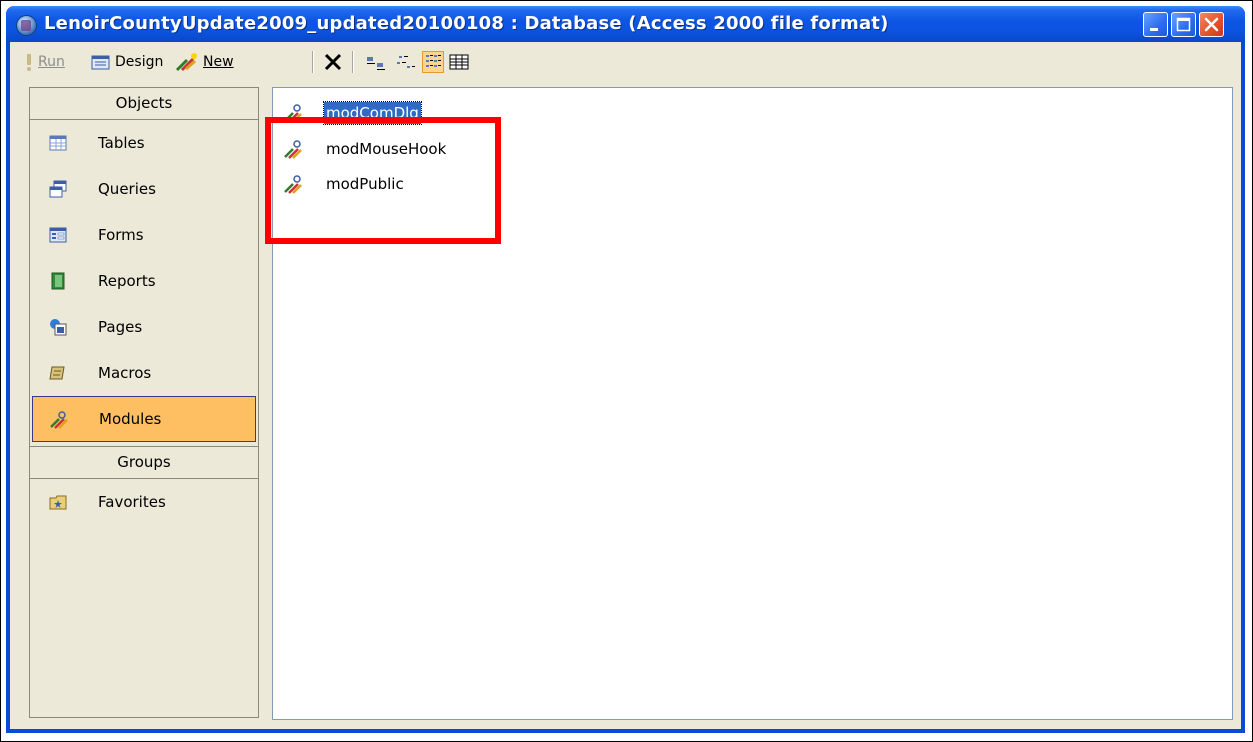 The height and width of the screenshot is (742, 1253). I want to click on groups-header: Groups, so click(144, 462).